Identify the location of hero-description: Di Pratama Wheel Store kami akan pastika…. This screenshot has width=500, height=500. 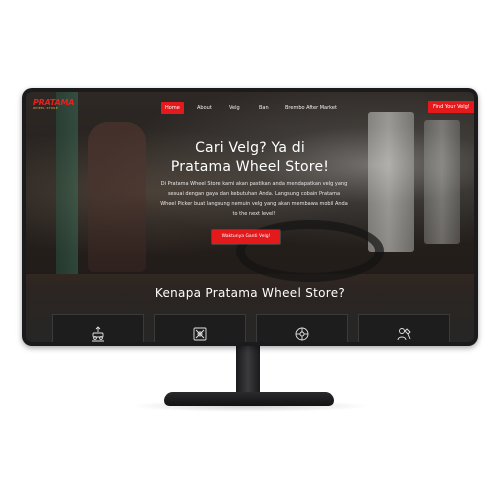
(254, 199).